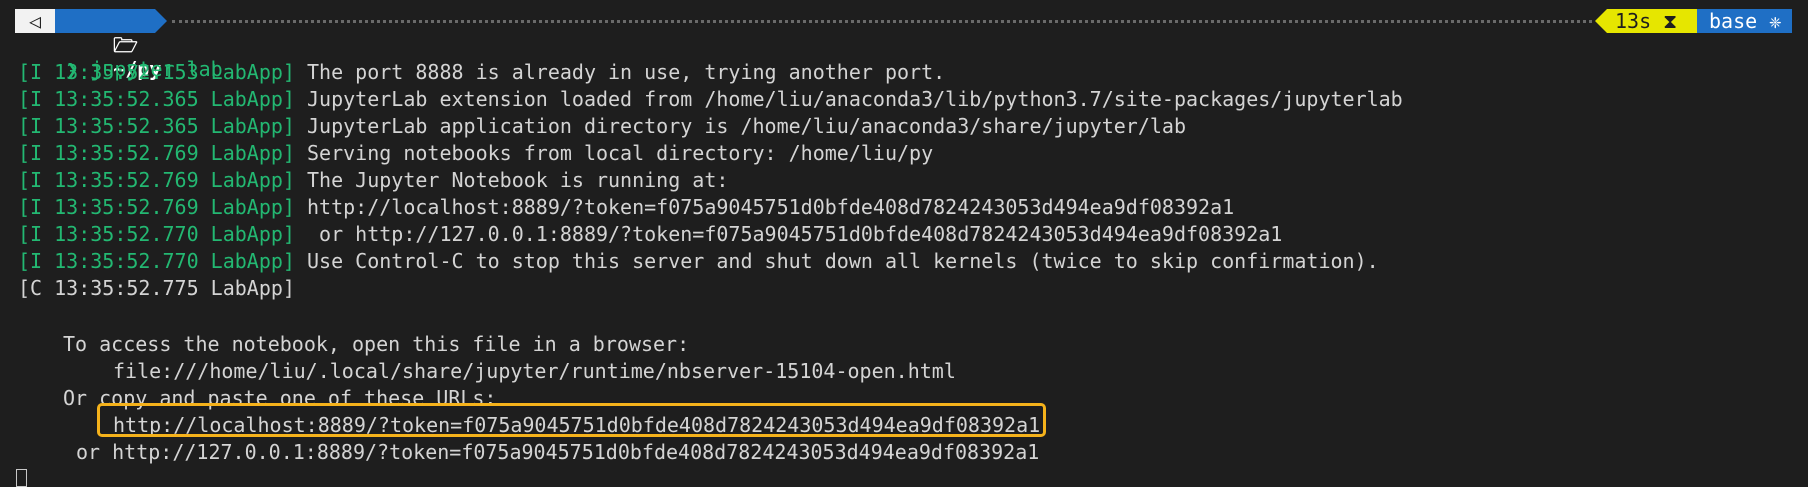 This screenshot has height=487, width=1808. What do you see at coordinates (571, 420) in the screenshot?
I see `highlight-box` at bounding box center [571, 420].